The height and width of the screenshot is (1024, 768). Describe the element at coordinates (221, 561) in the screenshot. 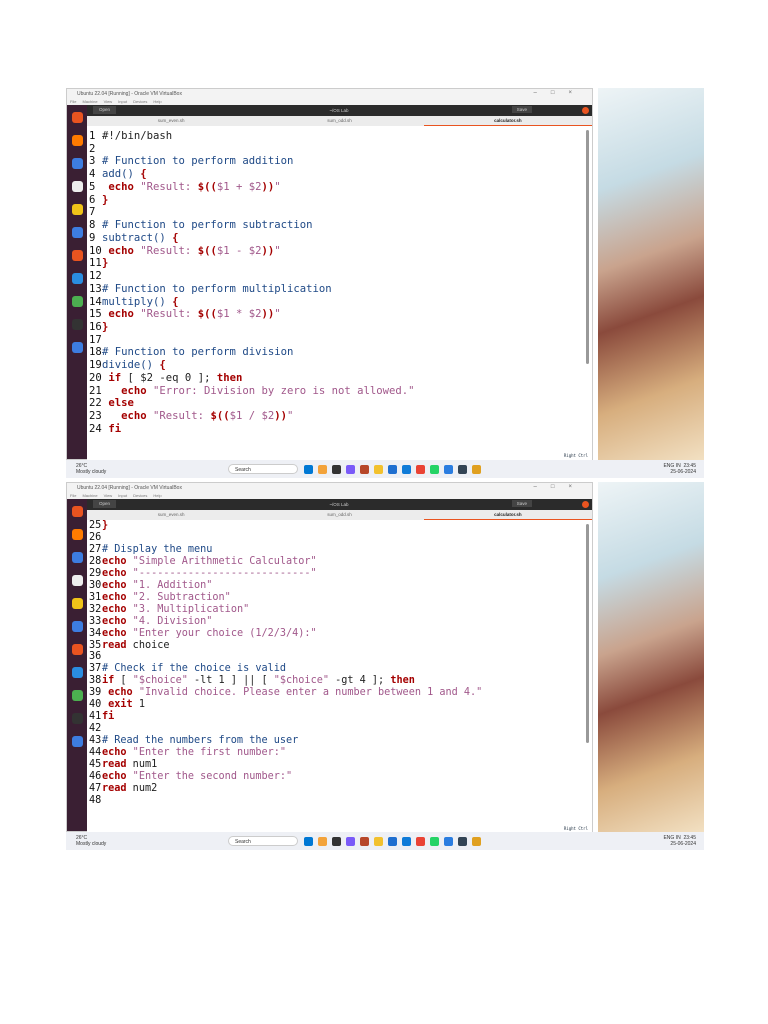

I see `code-token: "Simple Arithmetic Calculator"` at that location.